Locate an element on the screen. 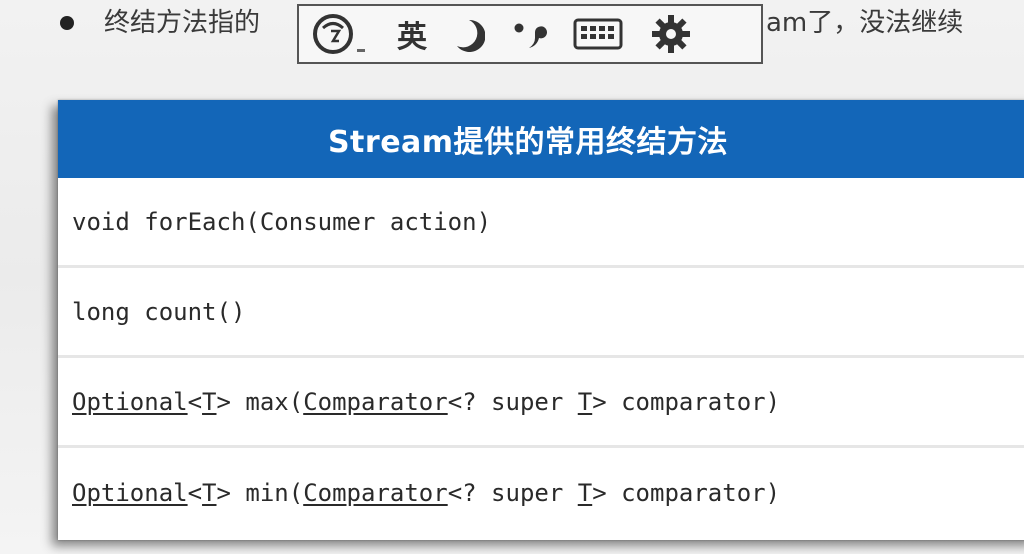 The width and height of the screenshot is (1024, 554). method-signature: long count() is located at coordinates (158, 312).